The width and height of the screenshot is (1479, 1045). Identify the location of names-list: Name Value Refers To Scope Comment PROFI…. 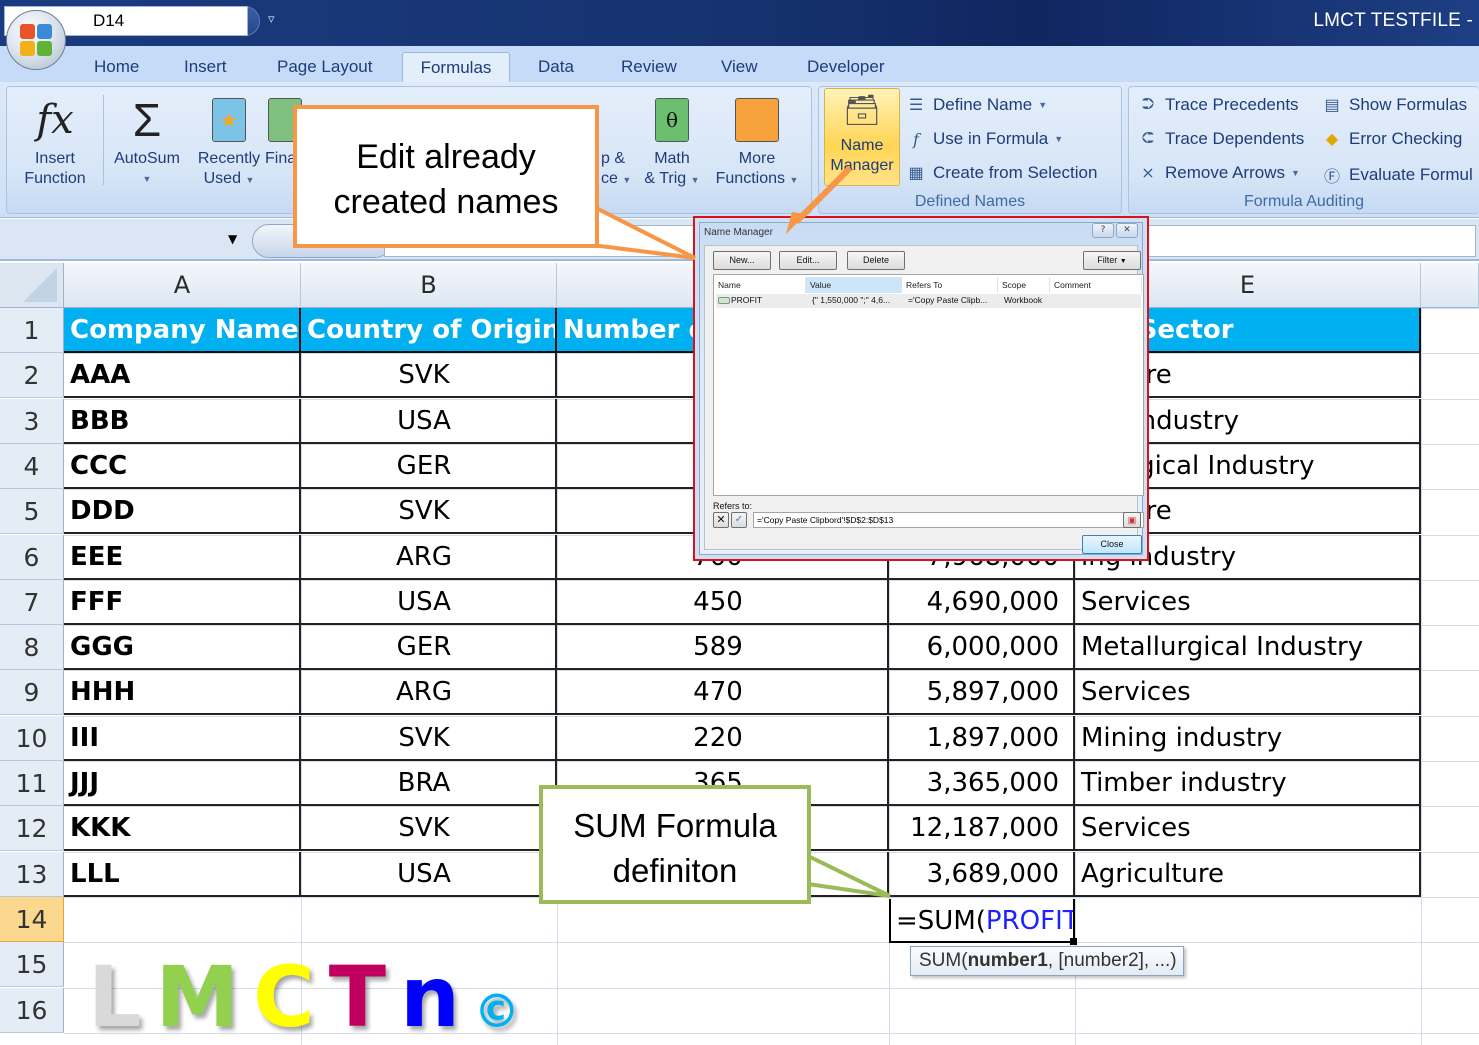
(928, 385).